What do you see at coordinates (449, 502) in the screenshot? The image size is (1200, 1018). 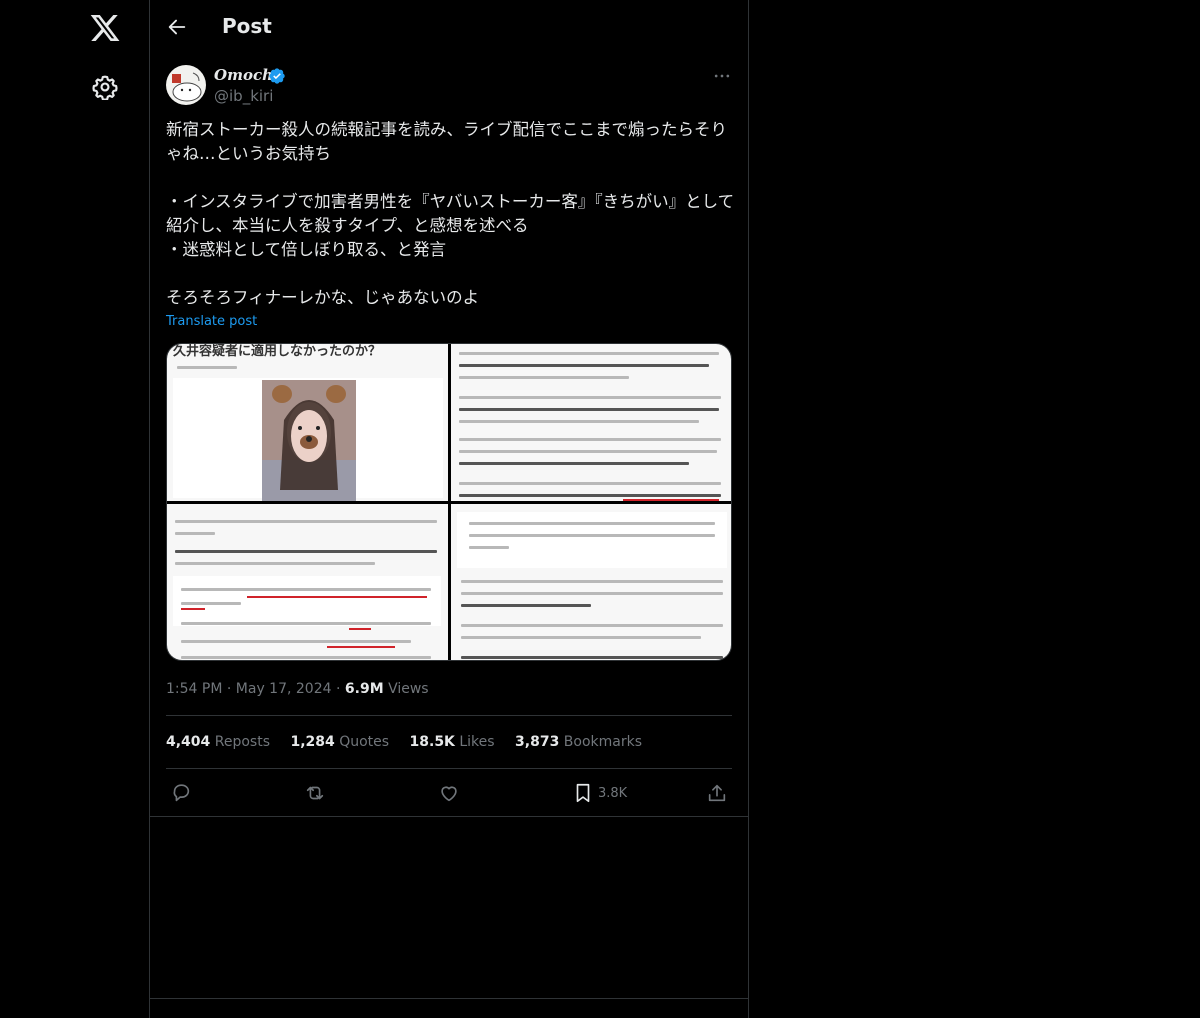 I see `media-grid: 久井容疑者に適用しなかったのか？` at bounding box center [449, 502].